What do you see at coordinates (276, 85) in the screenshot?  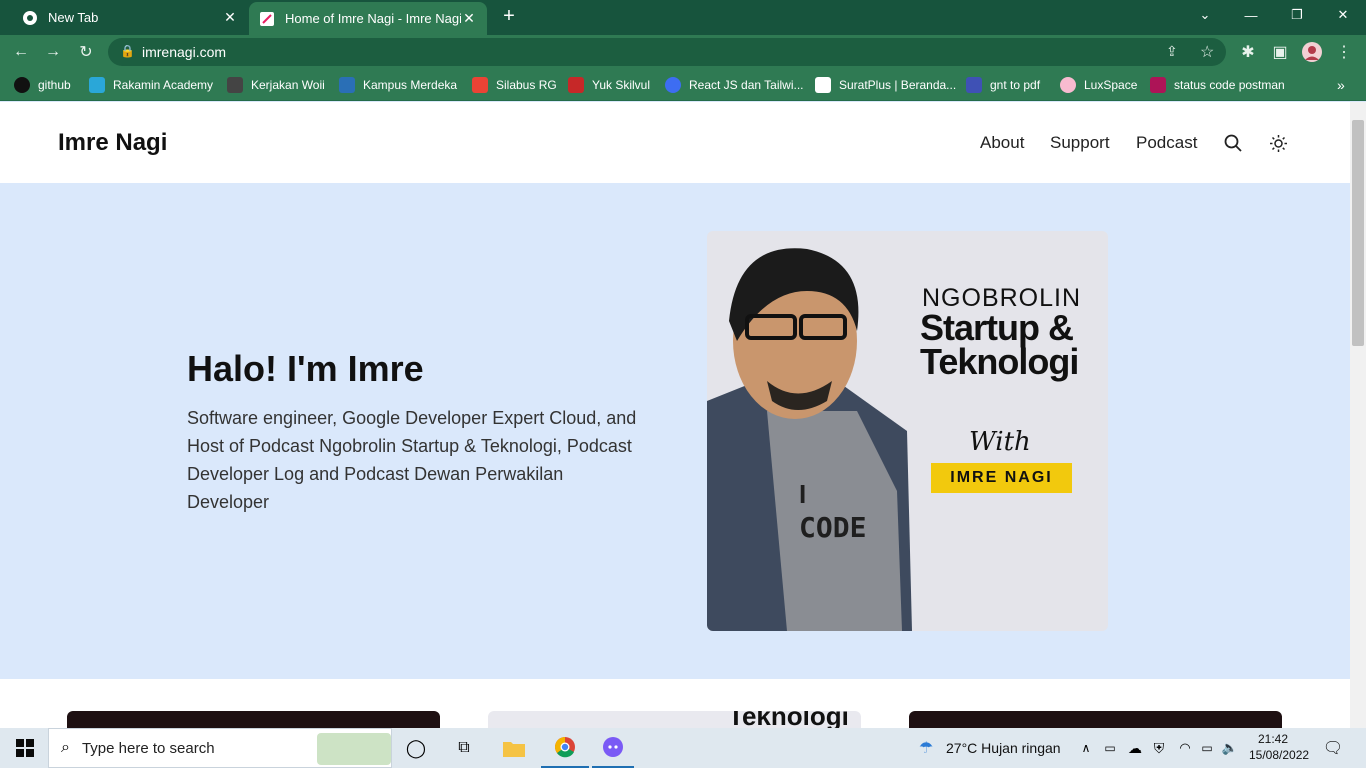 I see `bookmark-item: Kerjakan Woii` at bounding box center [276, 85].